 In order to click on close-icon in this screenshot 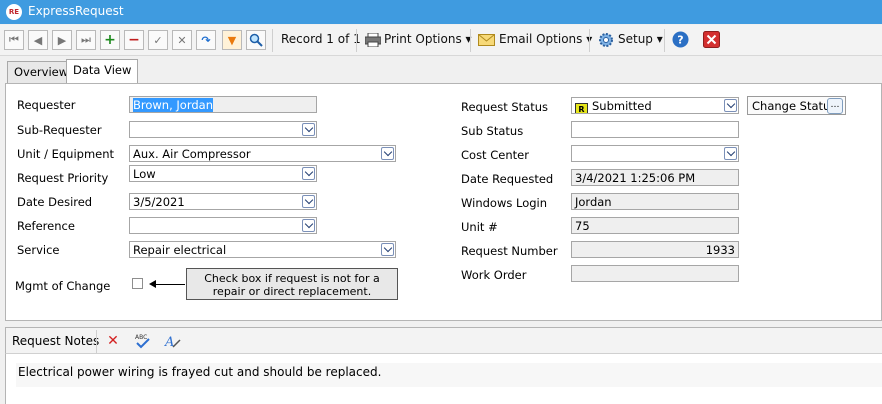, I will do `click(711, 39)`.